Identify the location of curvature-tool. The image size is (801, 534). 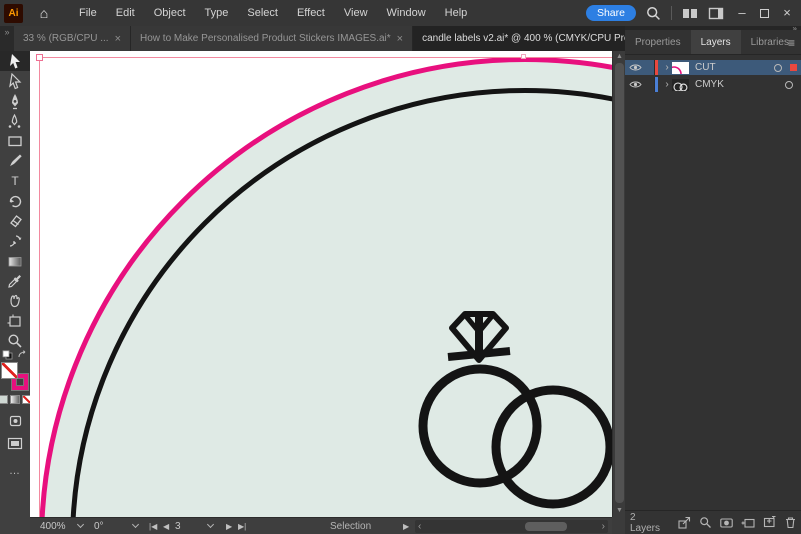
(15, 121).